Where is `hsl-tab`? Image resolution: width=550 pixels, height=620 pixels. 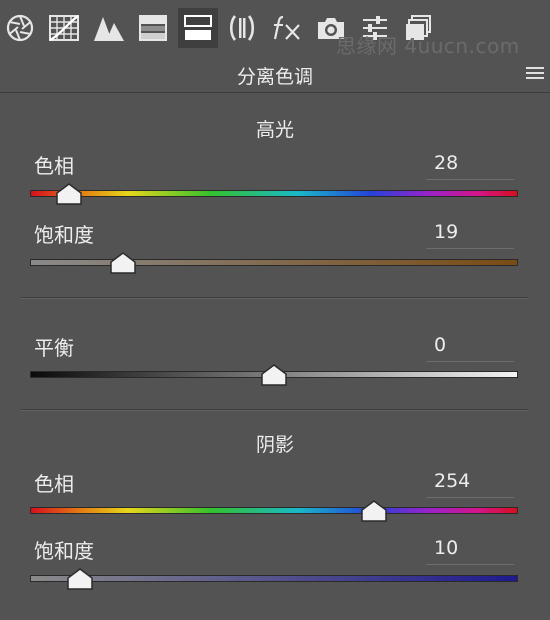 hsl-tab is located at coordinates (153, 28).